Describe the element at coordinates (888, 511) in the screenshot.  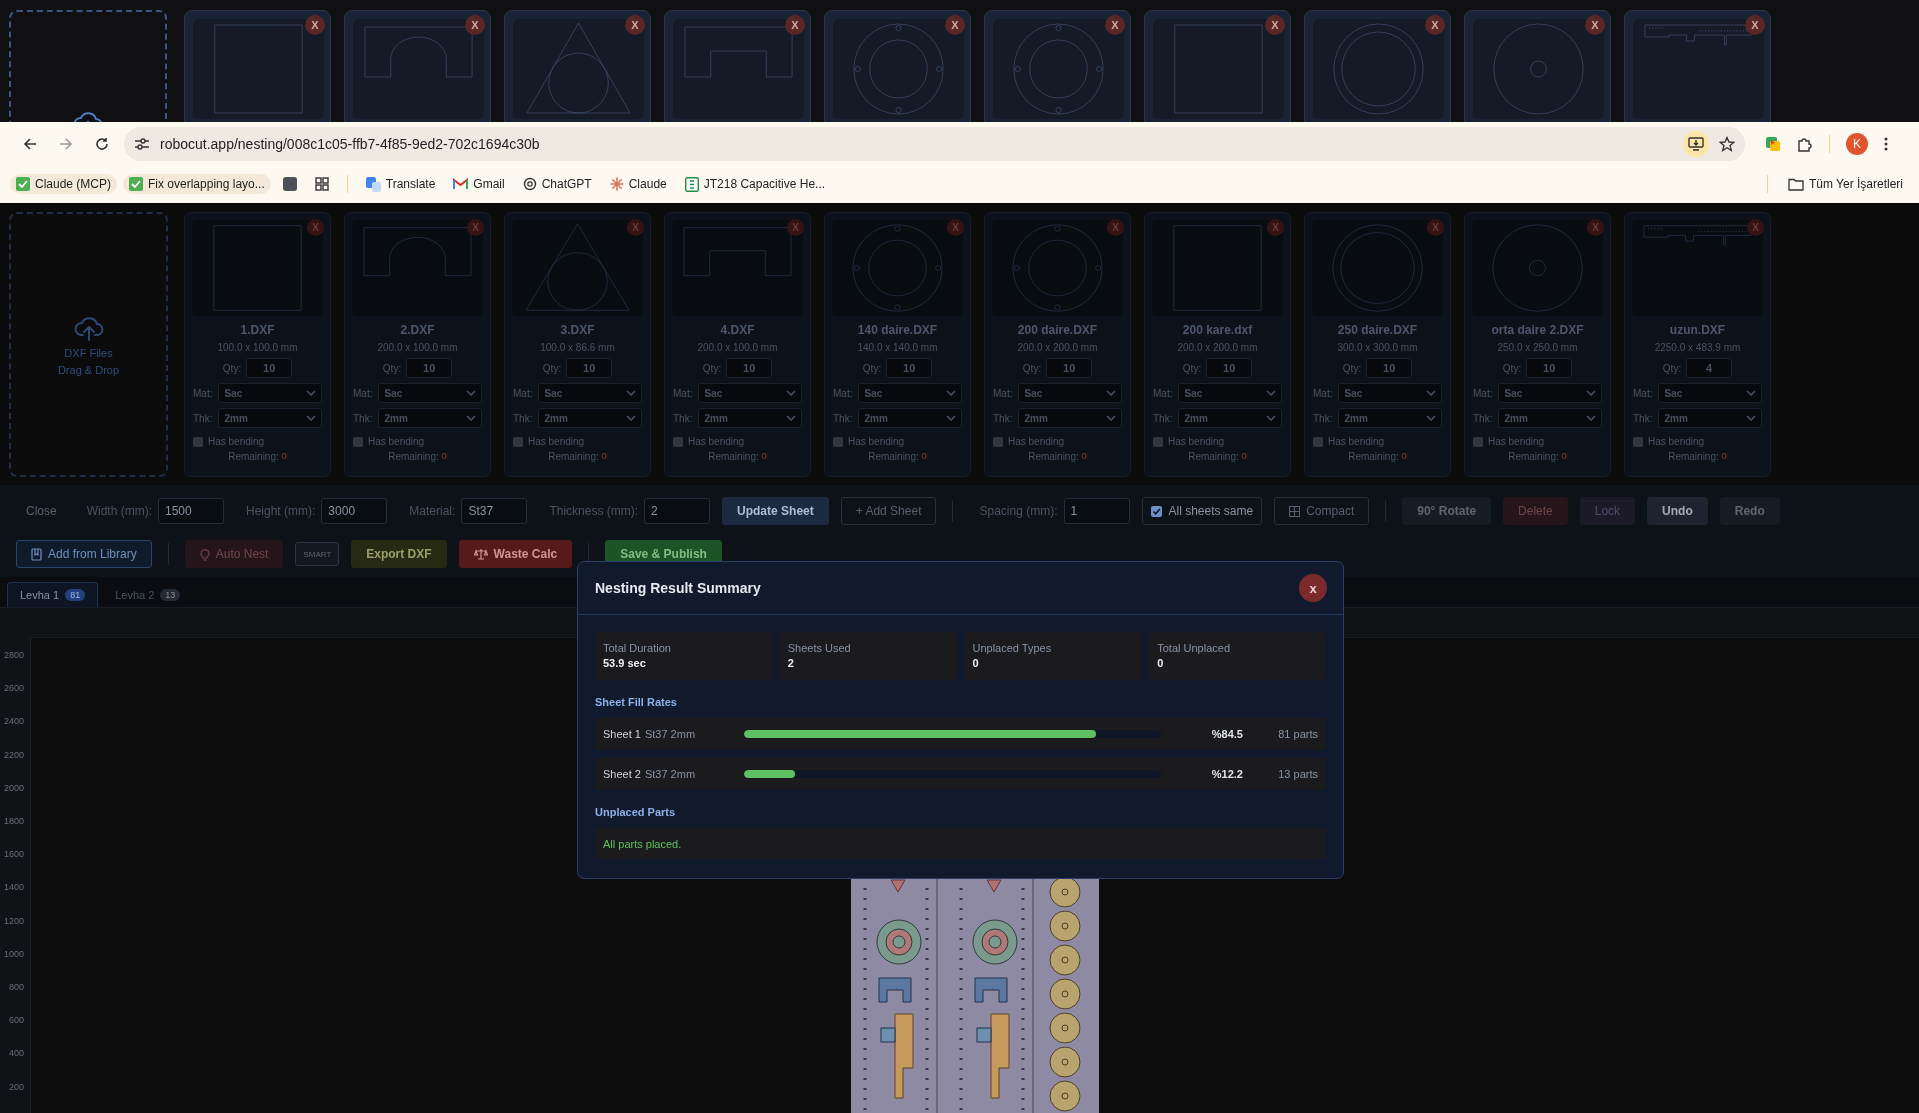
I see `toolbar-button: + Add Sheet` at that location.